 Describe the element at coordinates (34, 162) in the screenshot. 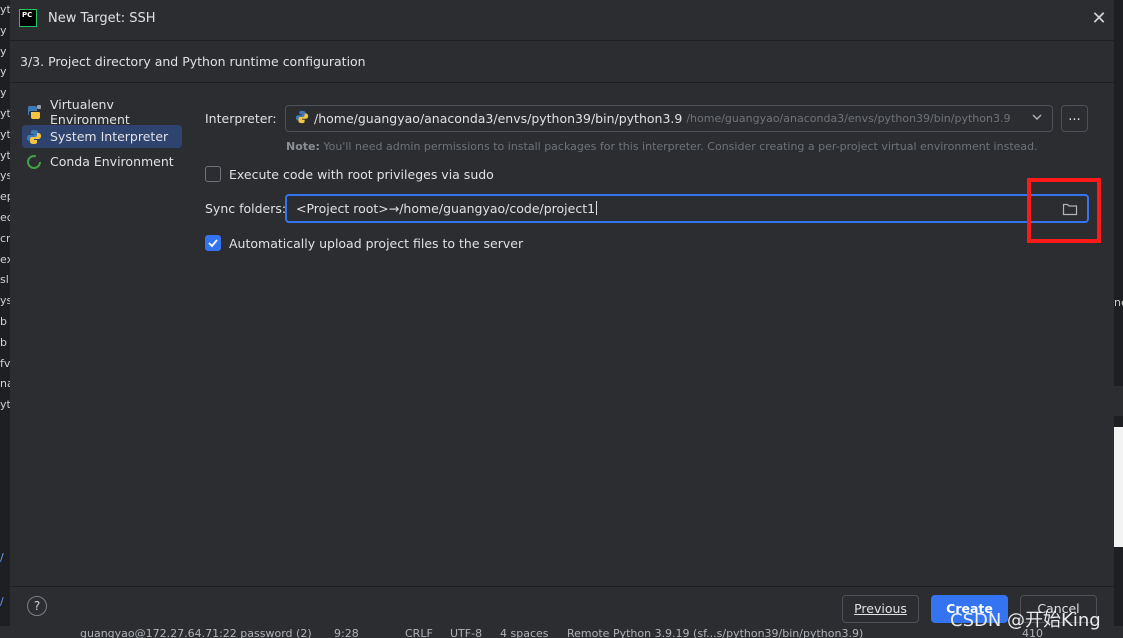

I see `conda-icon` at that location.